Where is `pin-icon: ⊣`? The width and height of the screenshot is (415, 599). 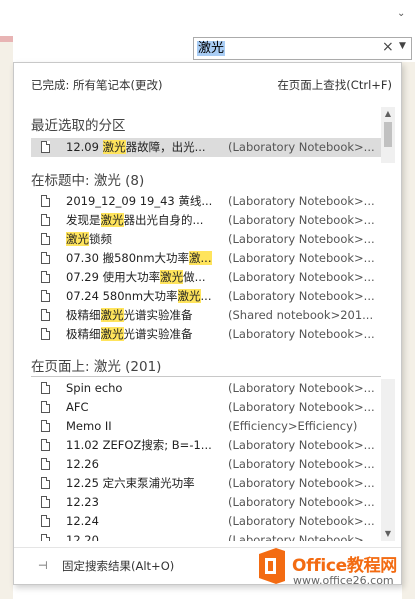 pin-icon: ⊣ is located at coordinates (43, 565).